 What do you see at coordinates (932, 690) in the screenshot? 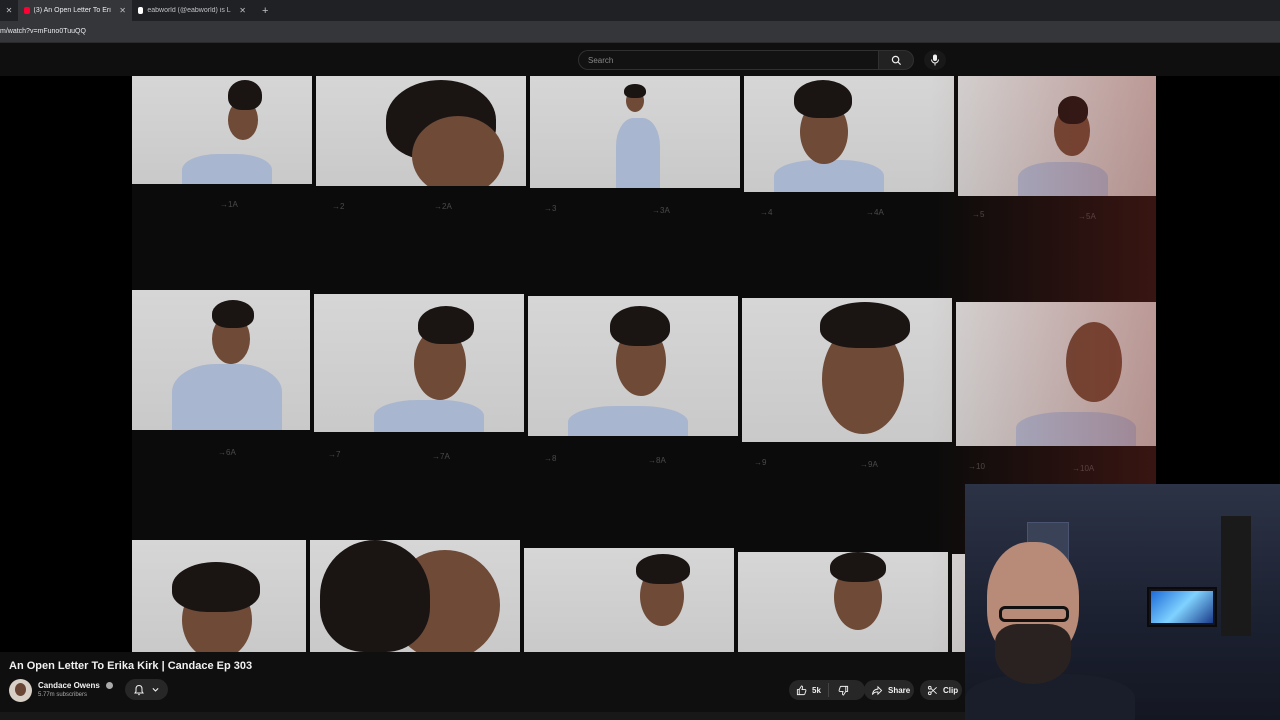
I see `scissors-icon` at bounding box center [932, 690].